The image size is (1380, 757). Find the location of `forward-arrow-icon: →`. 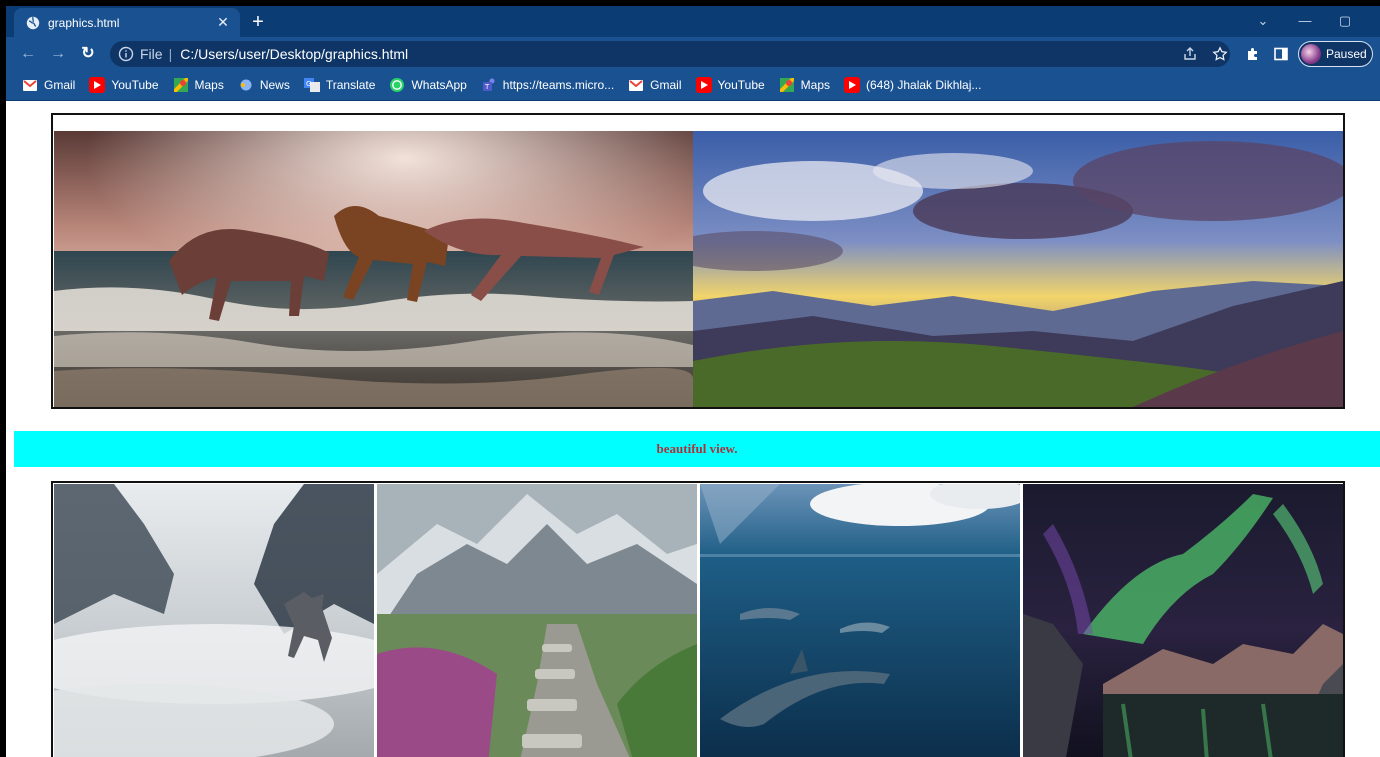

forward-arrow-icon: → is located at coordinates (58, 54).